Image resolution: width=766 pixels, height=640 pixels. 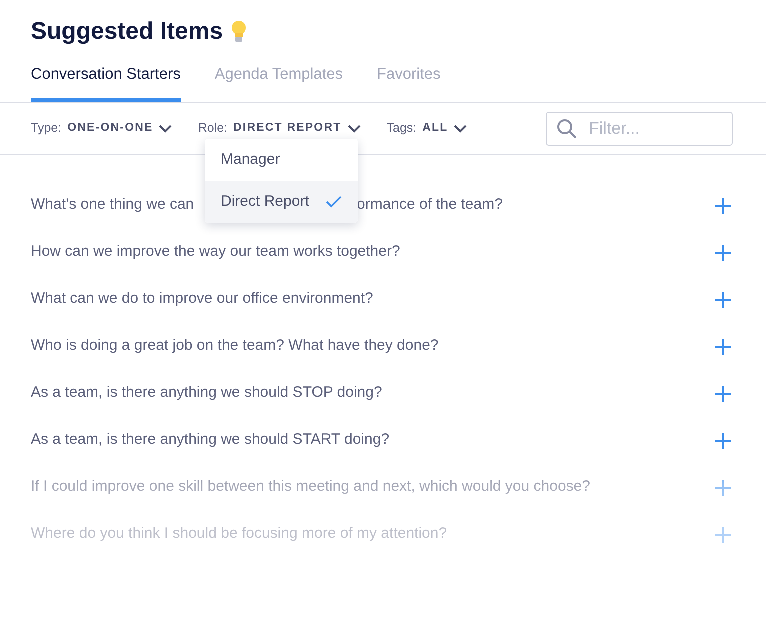 I want to click on question-text: As a team, is there anything we should STOP doing?, so click(x=206, y=393).